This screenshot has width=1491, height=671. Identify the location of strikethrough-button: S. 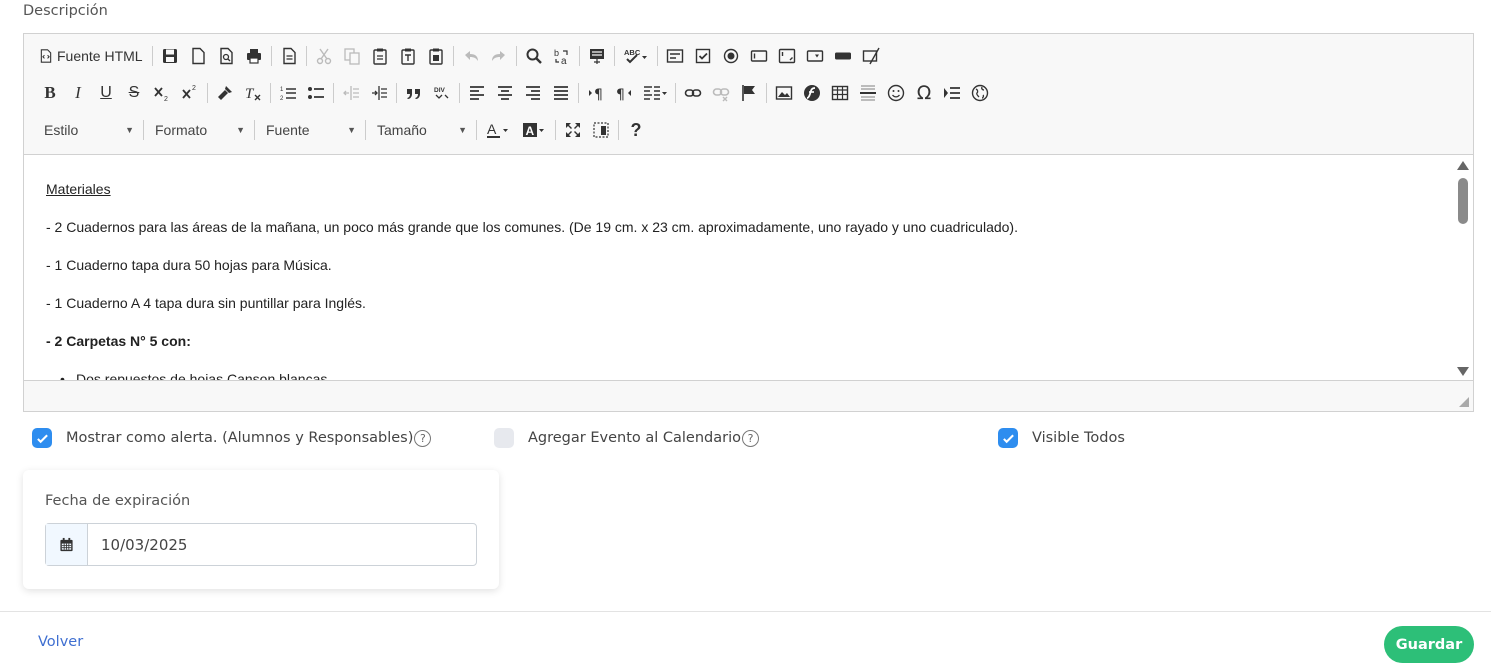
(134, 93).